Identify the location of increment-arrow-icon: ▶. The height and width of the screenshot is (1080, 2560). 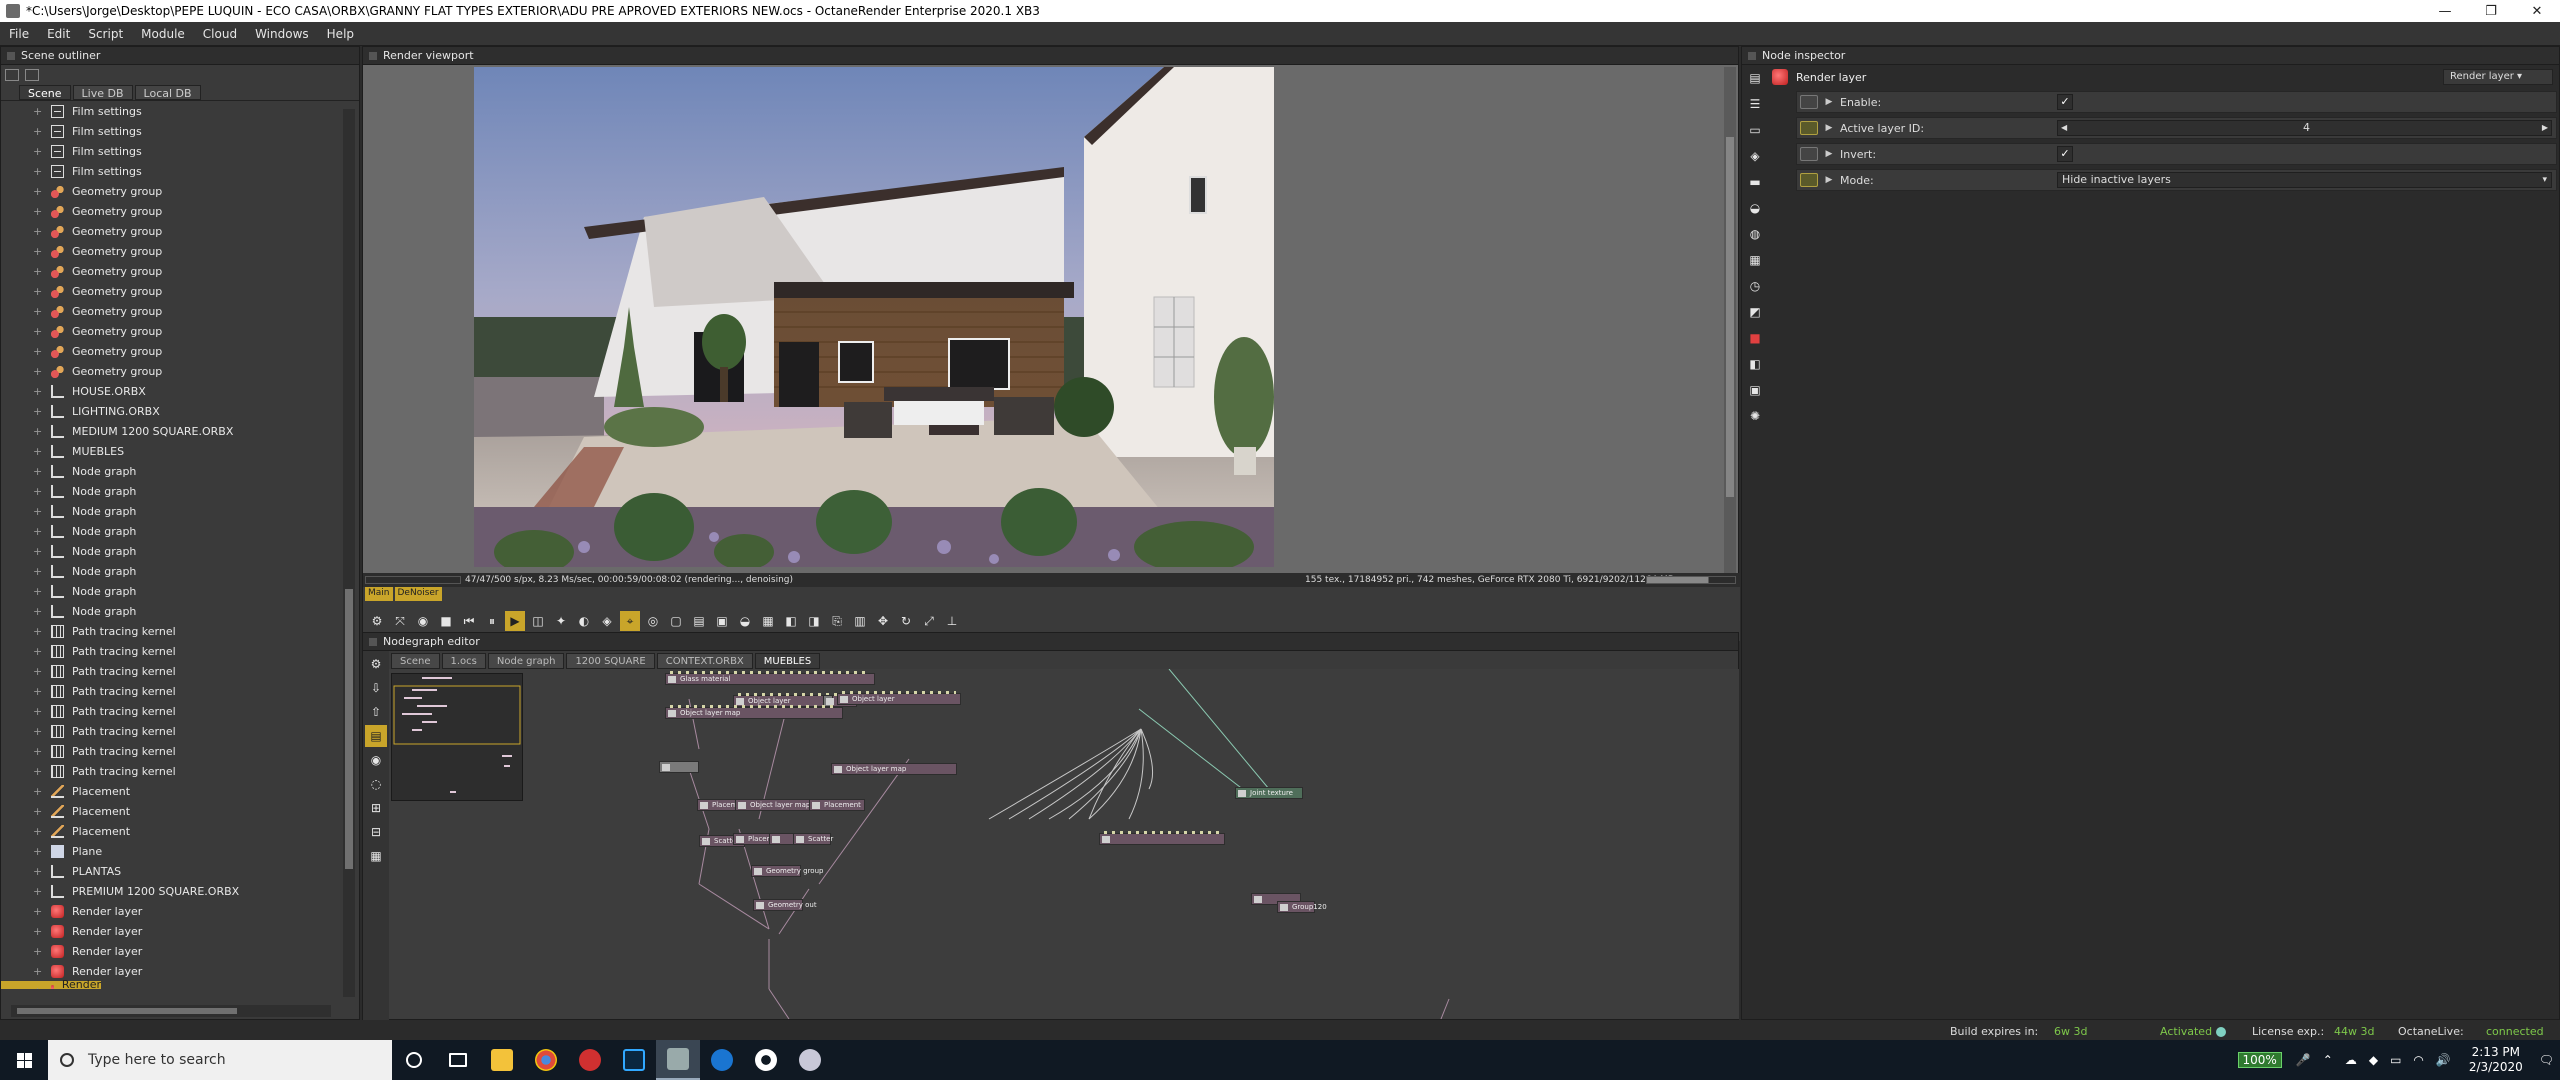
(2545, 128).